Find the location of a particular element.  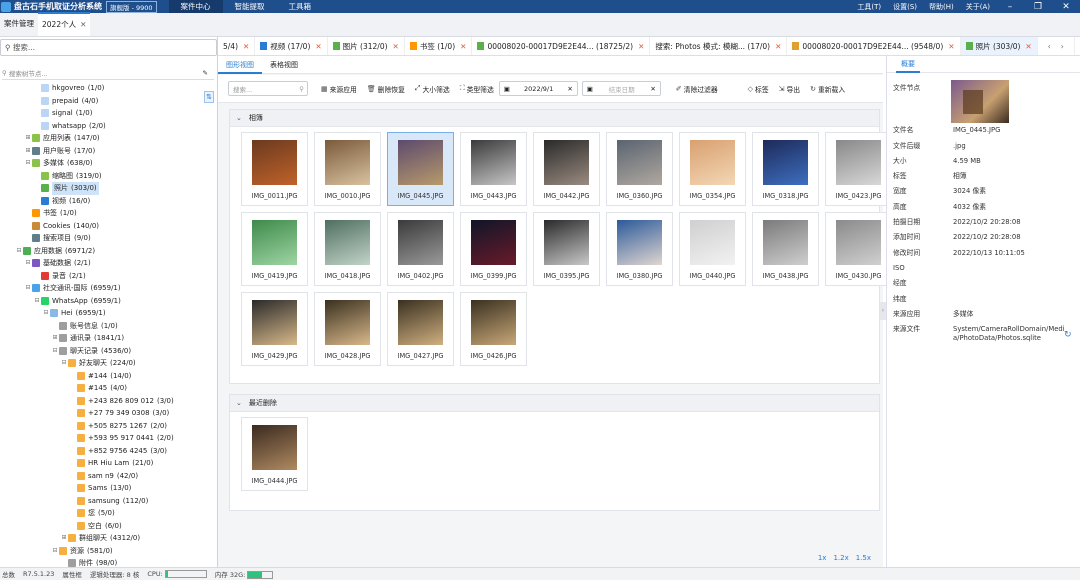

photo-thumbnail: IMG_0440.JPG is located at coordinates (712, 249).